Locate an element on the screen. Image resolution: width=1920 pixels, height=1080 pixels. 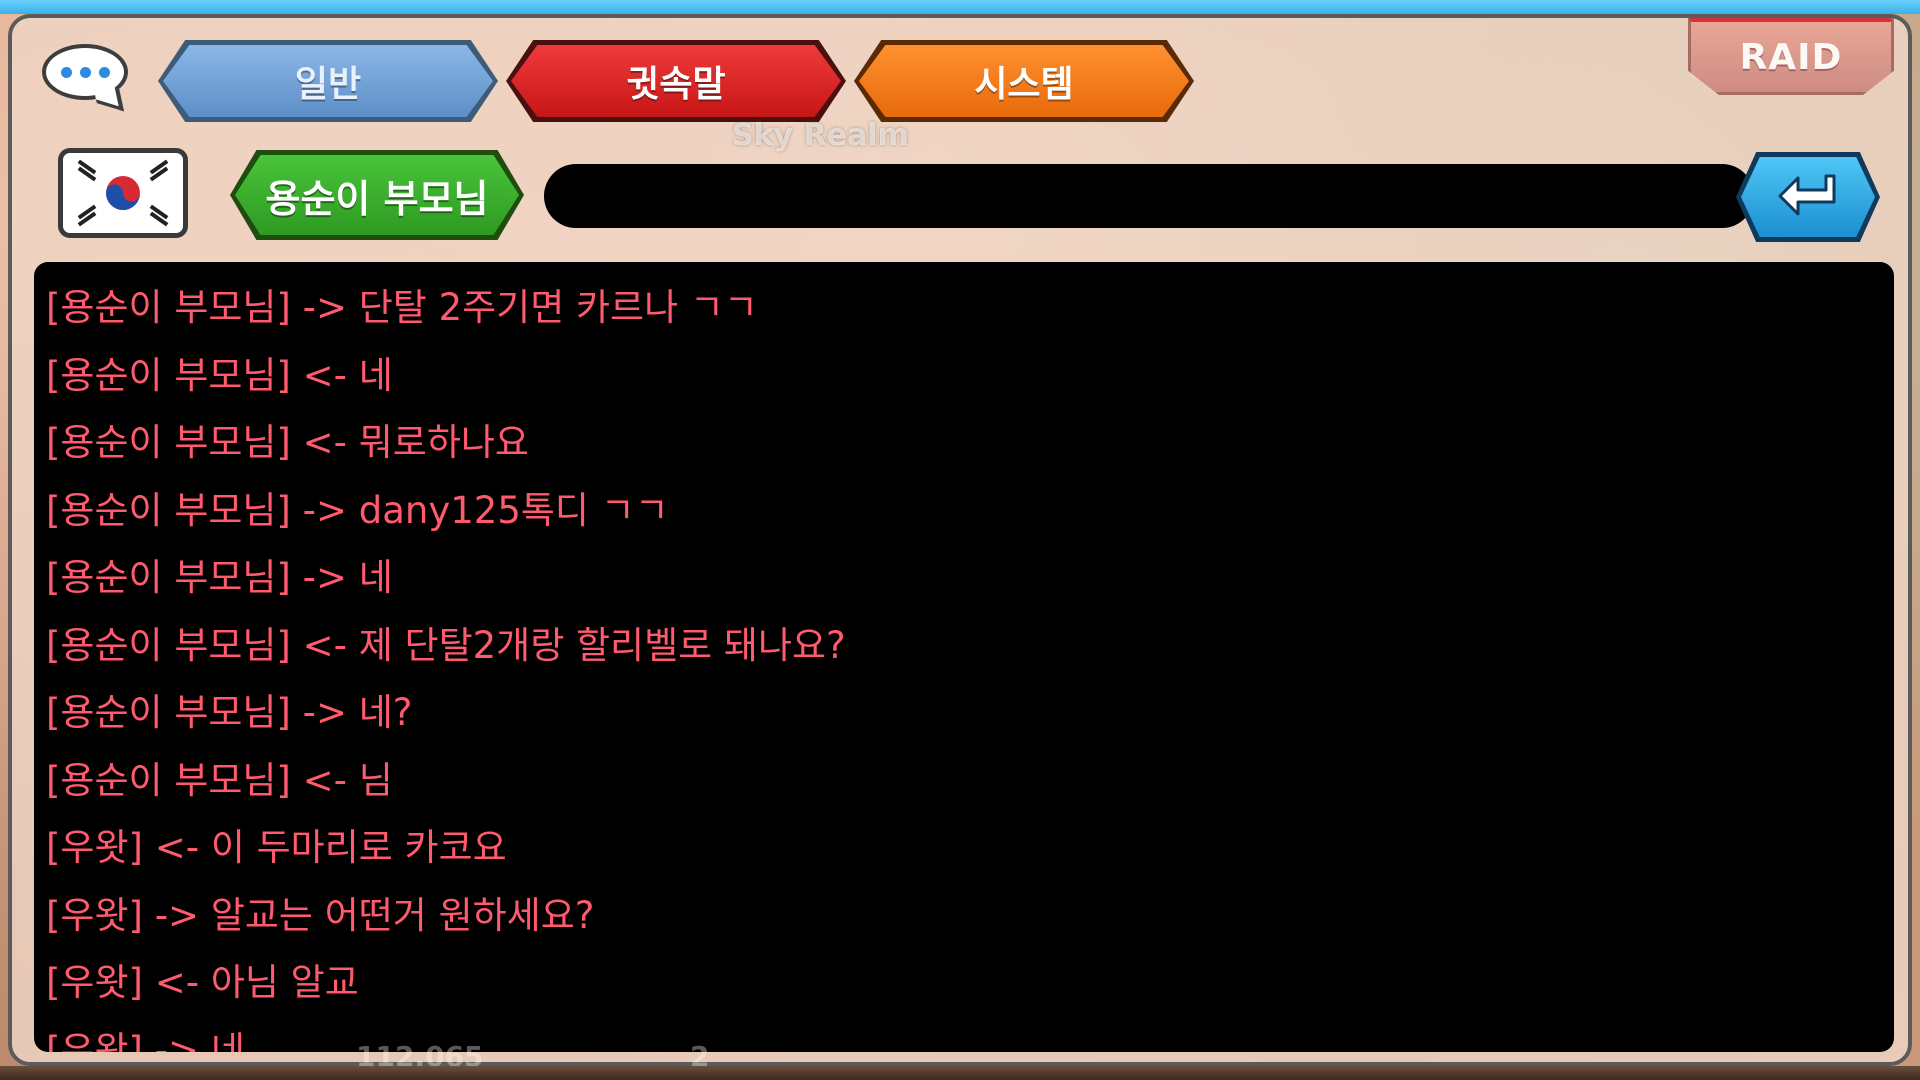
tab-system: 시스템 is located at coordinates (1024, 81).